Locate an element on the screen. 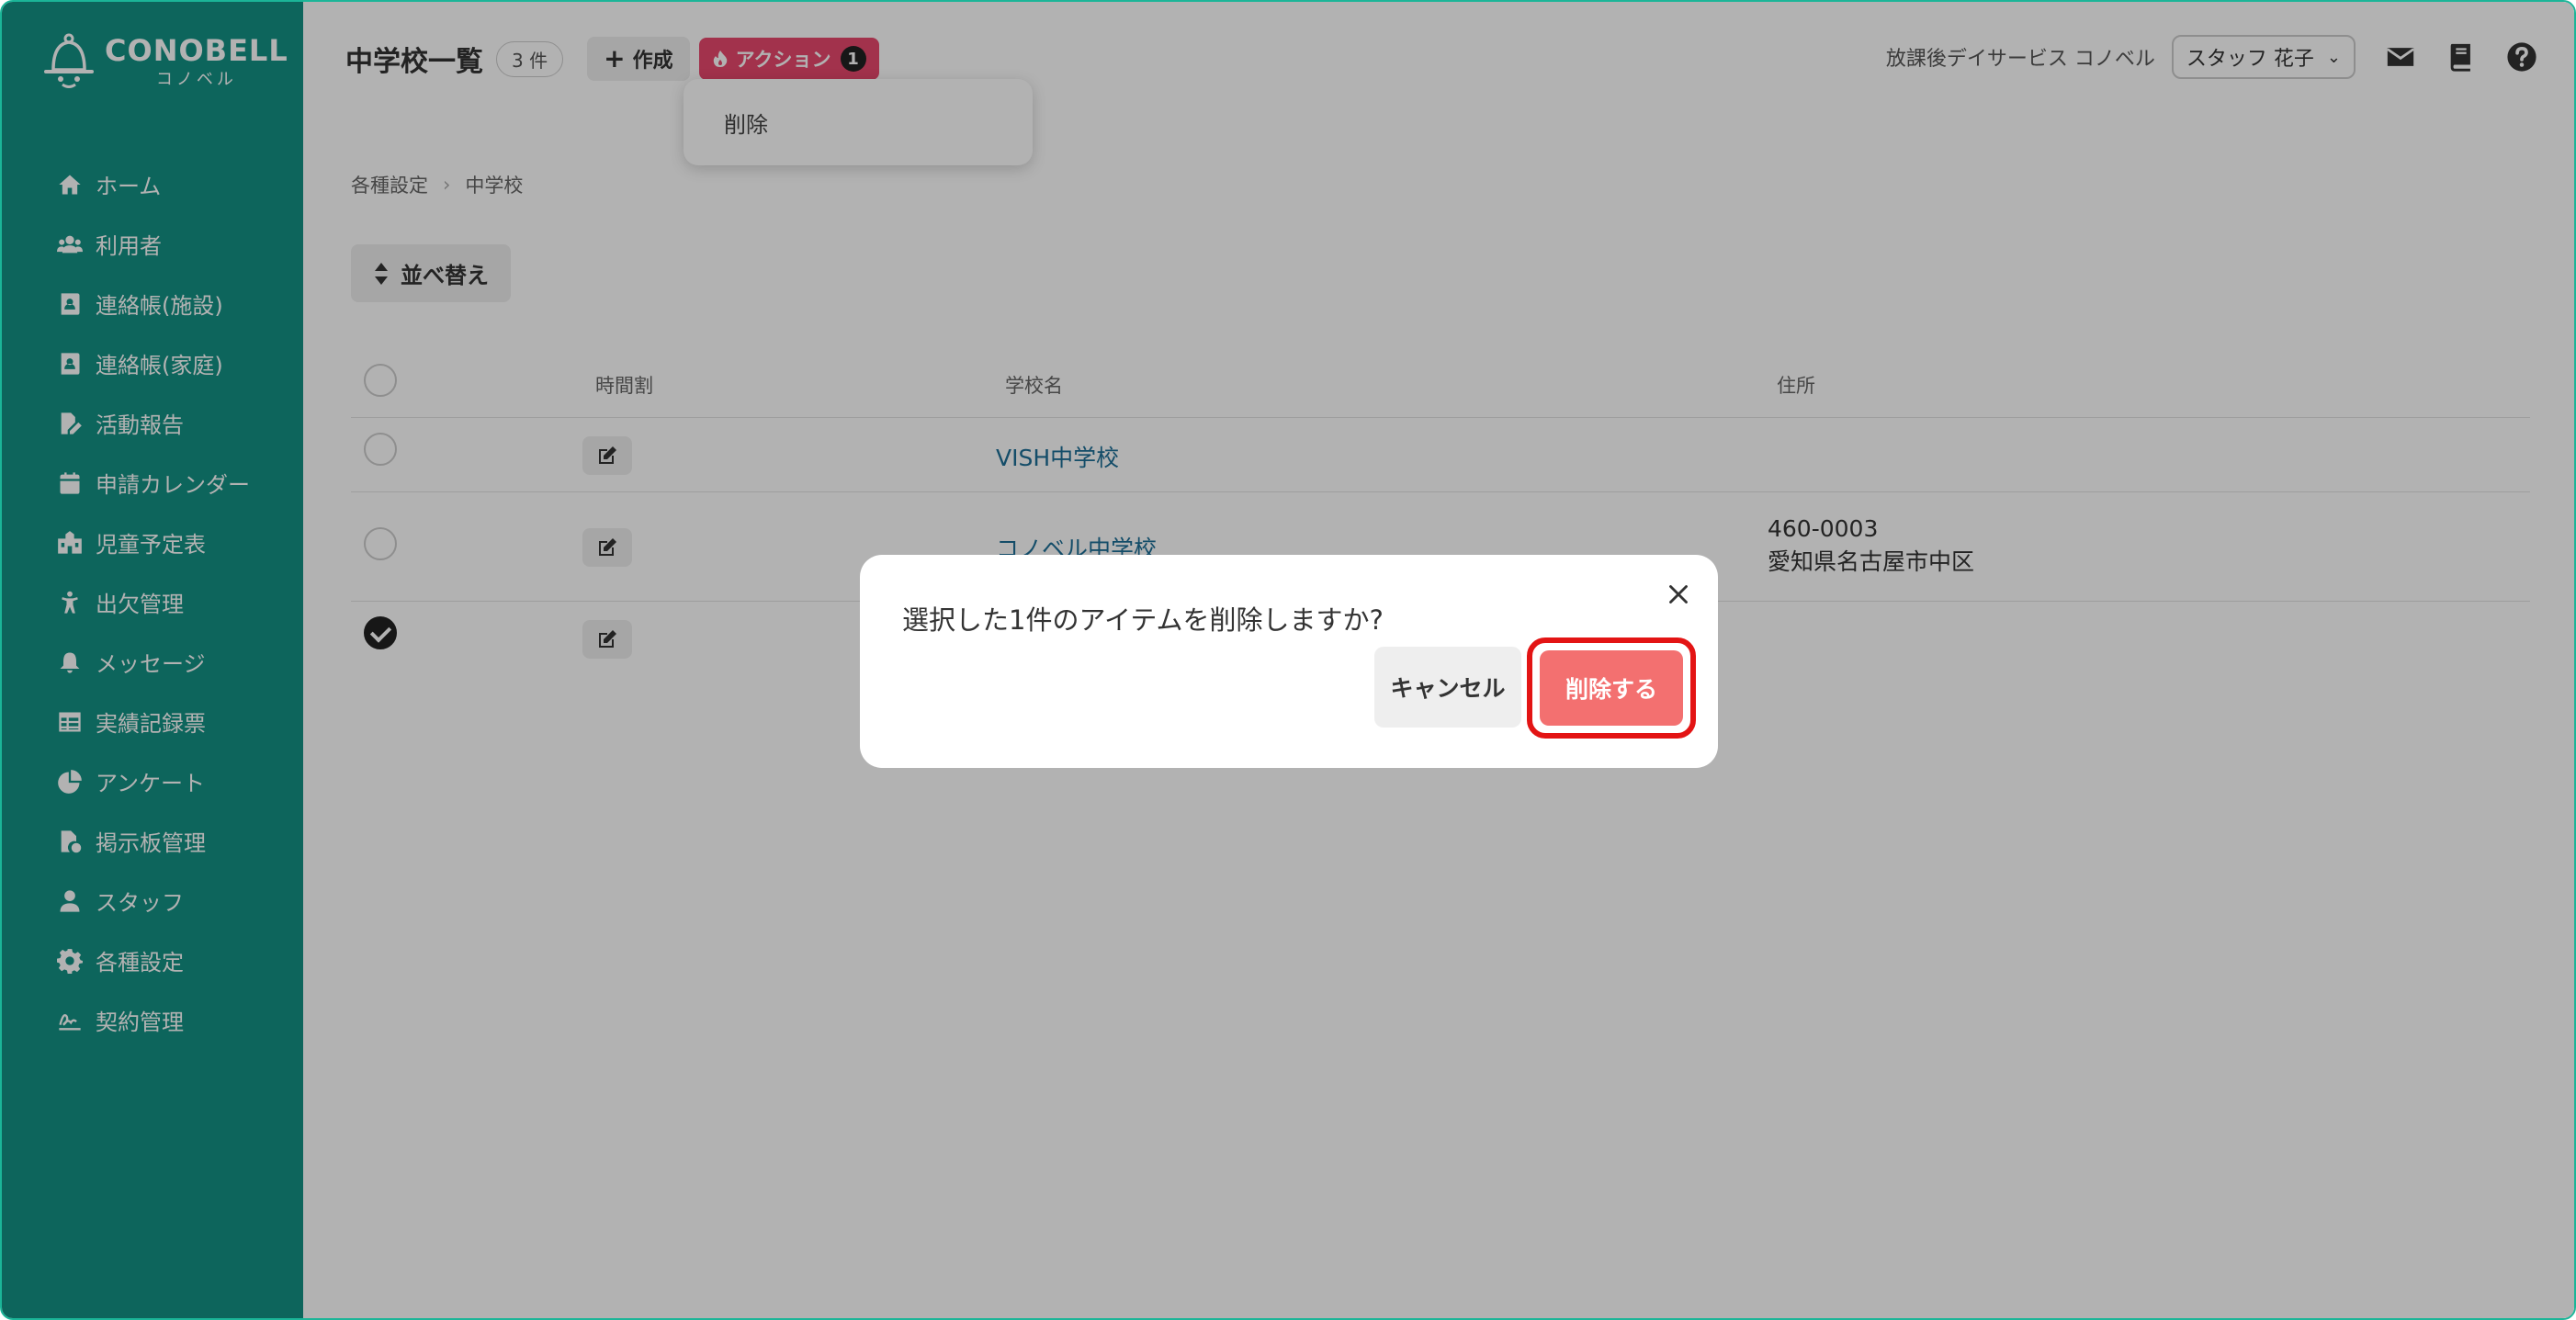 The width and height of the screenshot is (2576, 1320). confirm-delete-dialog: 選択した1件のアイテムを削除しますか? キャンセル 削除する is located at coordinates (1289, 661).